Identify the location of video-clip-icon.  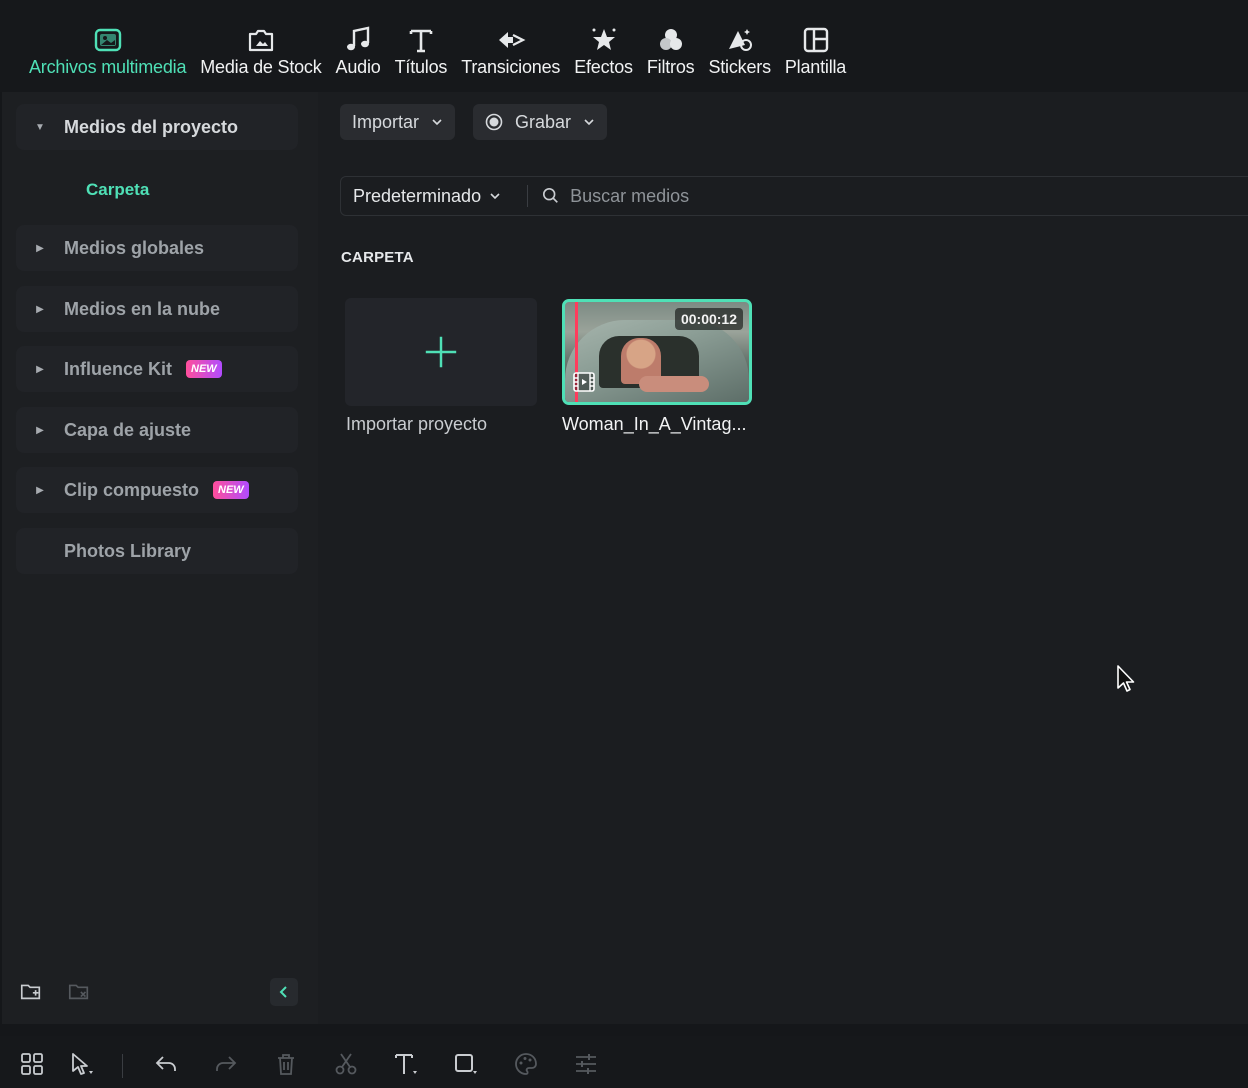
(584, 382).